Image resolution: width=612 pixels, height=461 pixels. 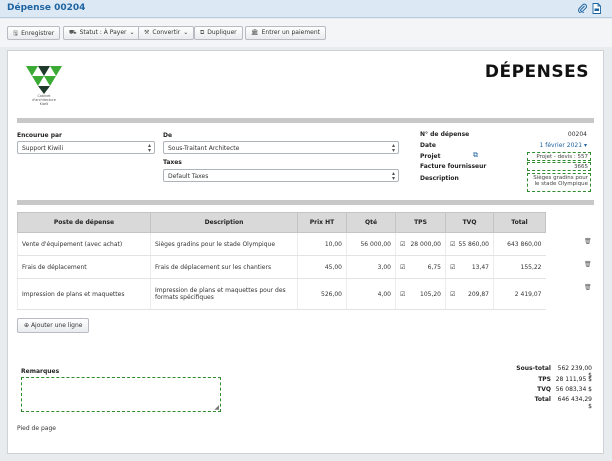 What do you see at coordinates (562, 157) in the screenshot?
I see `projet-value: Projet - devis : 557` at bounding box center [562, 157].